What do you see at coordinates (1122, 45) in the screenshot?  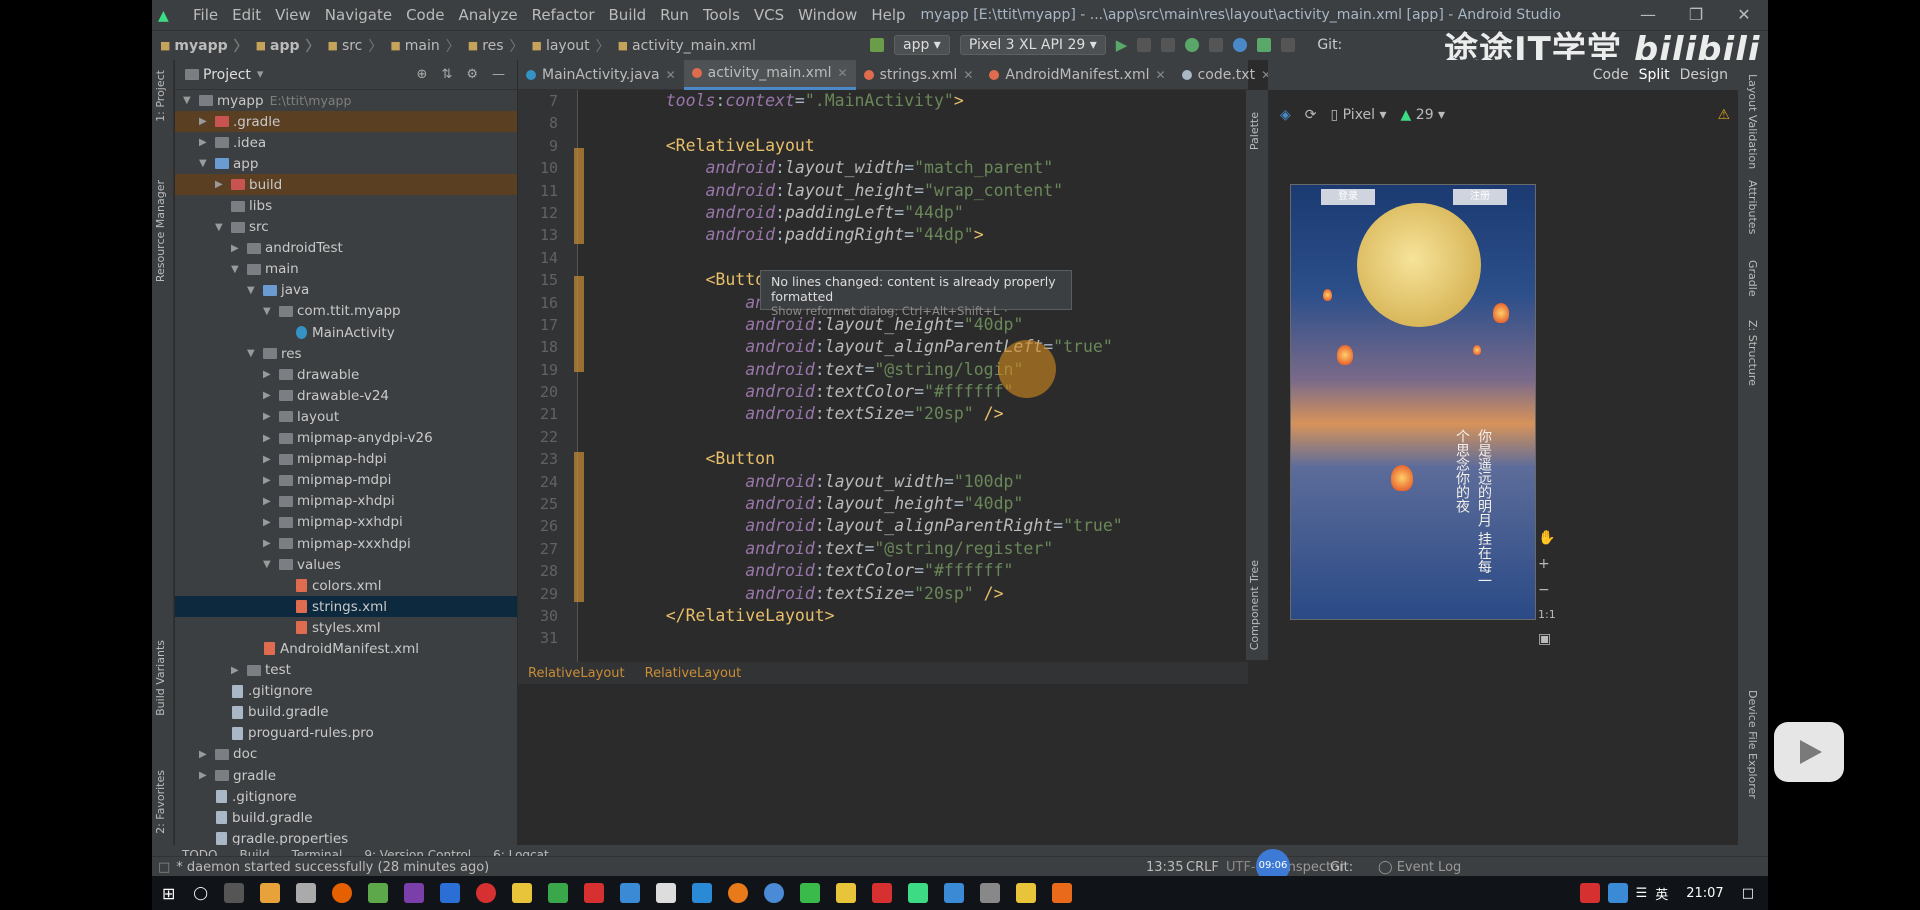 I see `run-icon: ▶` at bounding box center [1122, 45].